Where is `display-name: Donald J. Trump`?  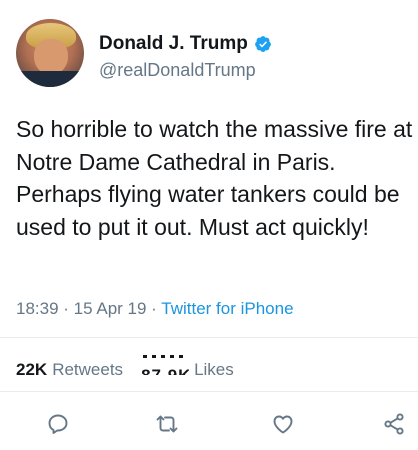 display-name: Donald J. Trump is located at coordinates (173, 44).